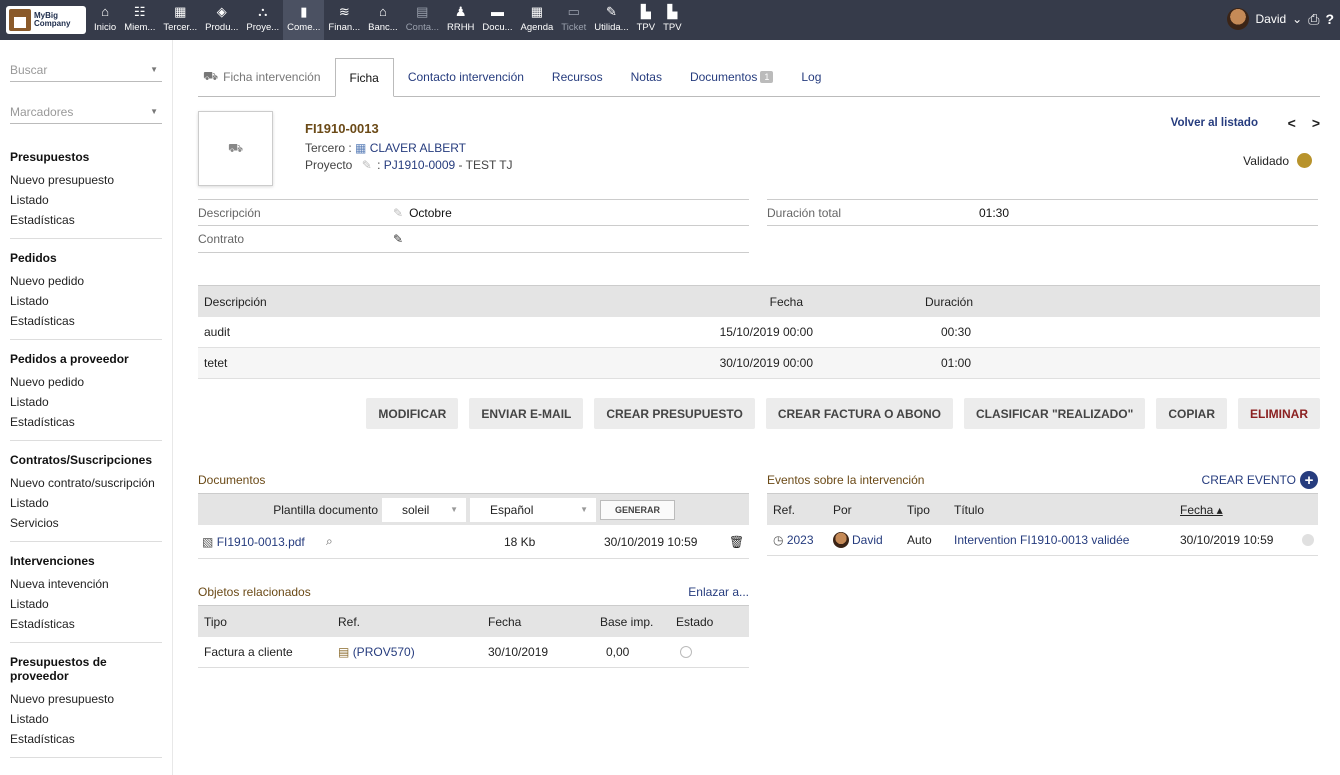 This screenshot has height=775, width=1340. Describe the element at coordinates (1292, 123) in the screenshot. I see `previous-record-icon: <` at that location.